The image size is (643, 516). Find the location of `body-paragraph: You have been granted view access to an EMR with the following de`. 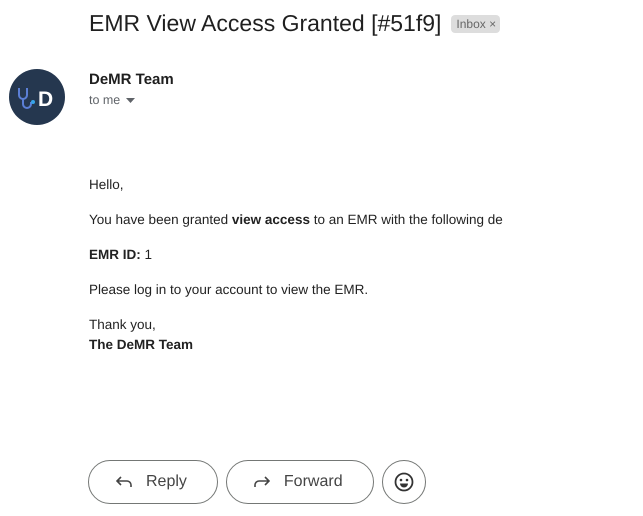

body-paragraph: You have been granted view access to an EMR with the following de is located at coordinates (296, 219).